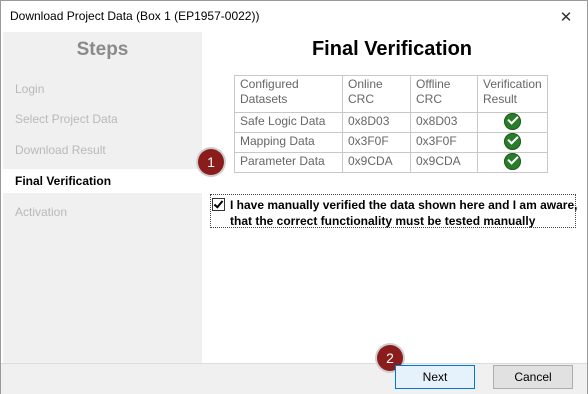 The width and height of the screenshot is (588, 394). I want to click on step-activation: Activation, so click(102, 212).